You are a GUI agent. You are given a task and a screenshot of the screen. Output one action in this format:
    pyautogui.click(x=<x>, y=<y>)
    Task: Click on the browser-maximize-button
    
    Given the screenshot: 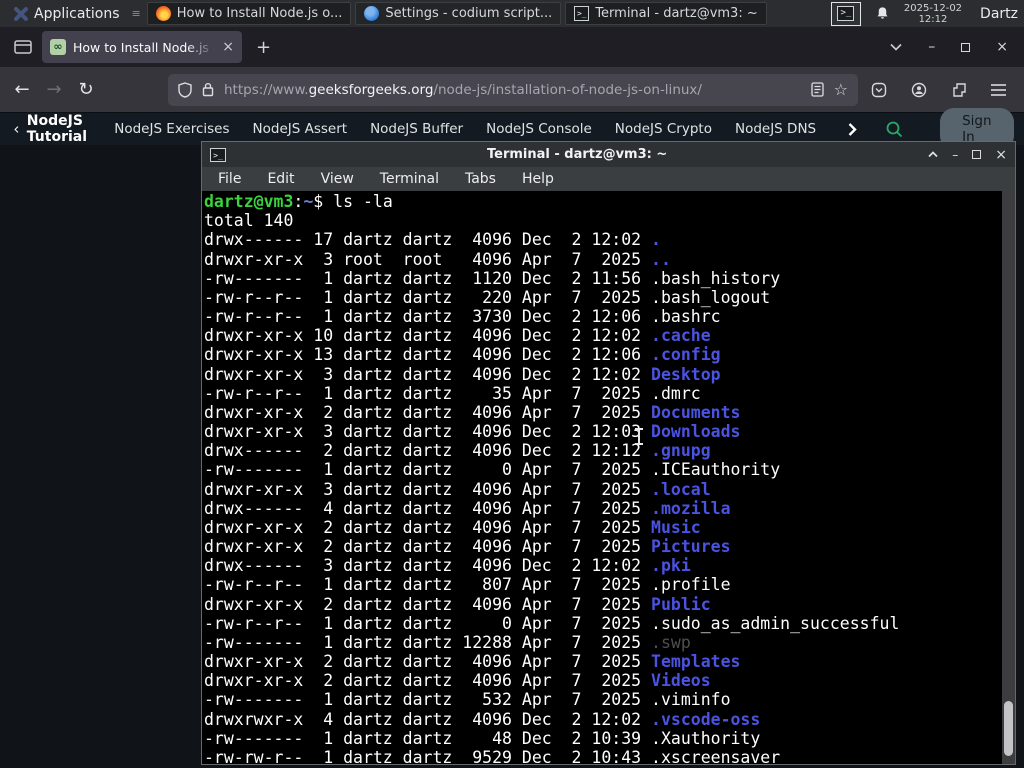 What is the action you would take?
    pyautogui.click(x=966, y=47)
    